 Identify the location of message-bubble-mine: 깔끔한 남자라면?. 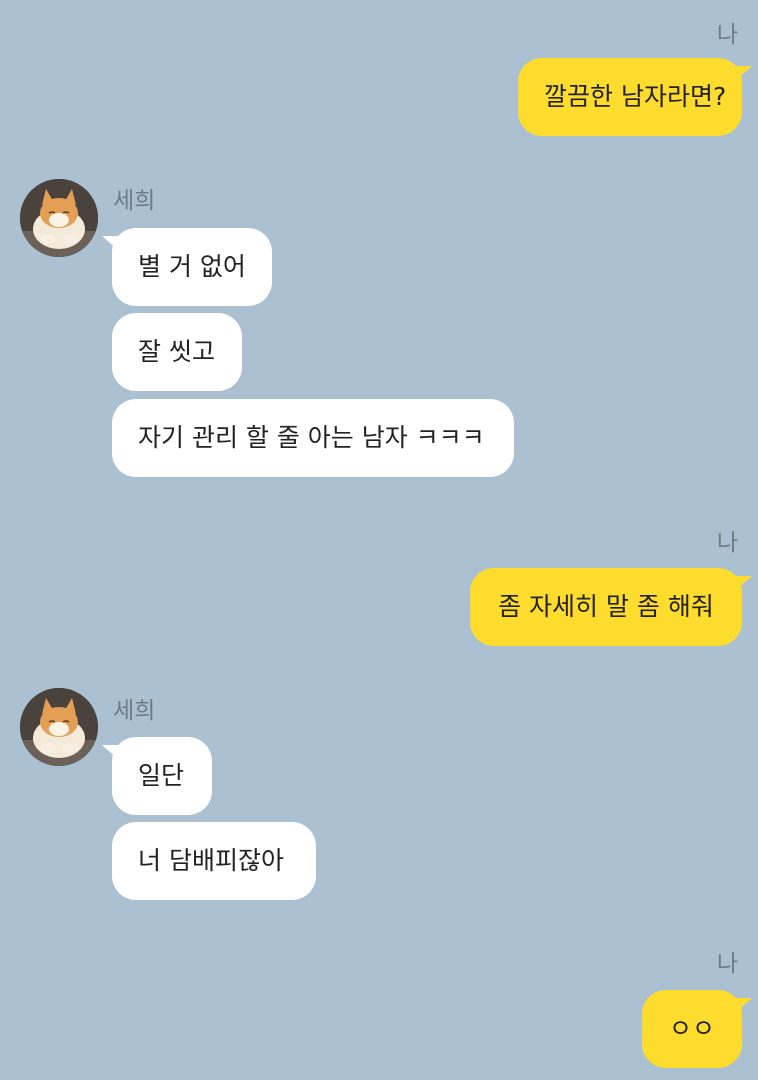
(635, 97).